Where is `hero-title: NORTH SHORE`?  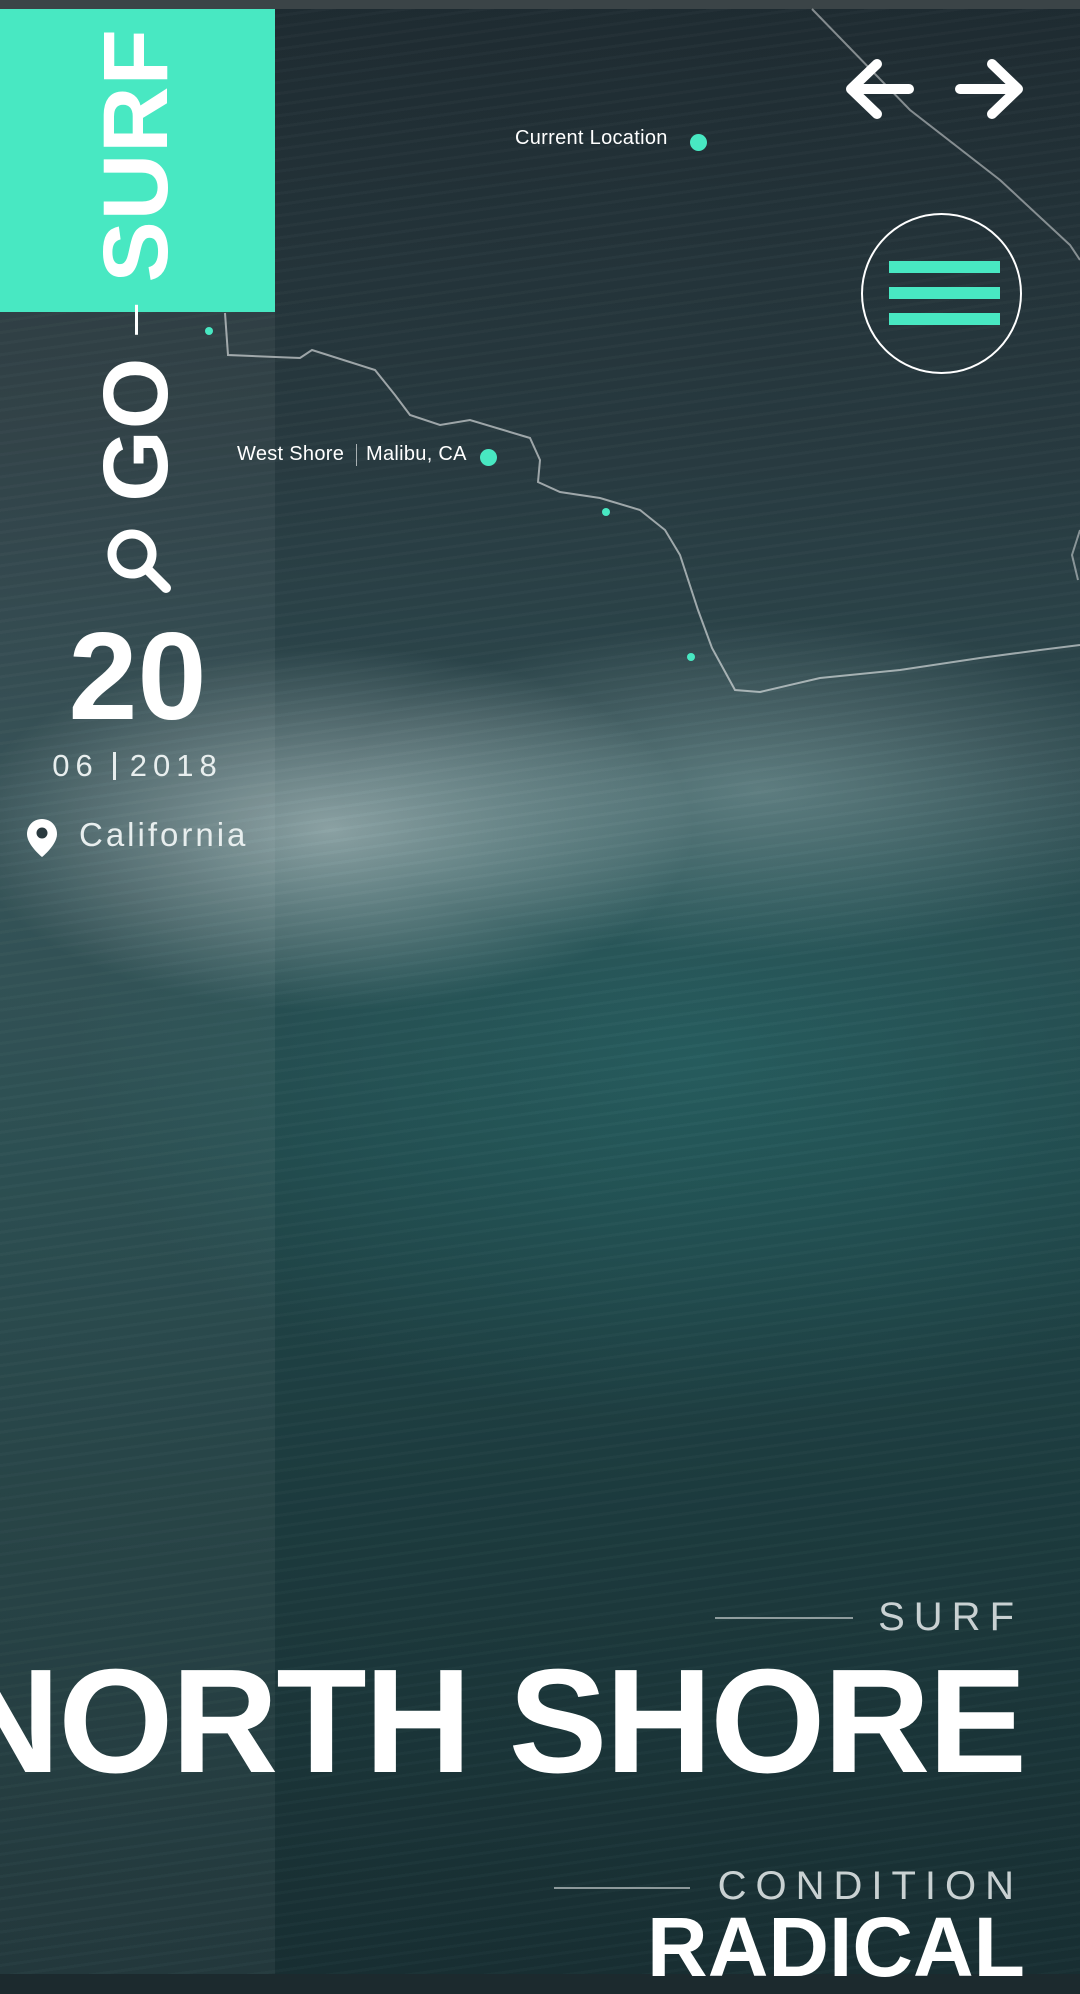 hero-title: NORTH SHORE is located at coordinates (513, 1721).